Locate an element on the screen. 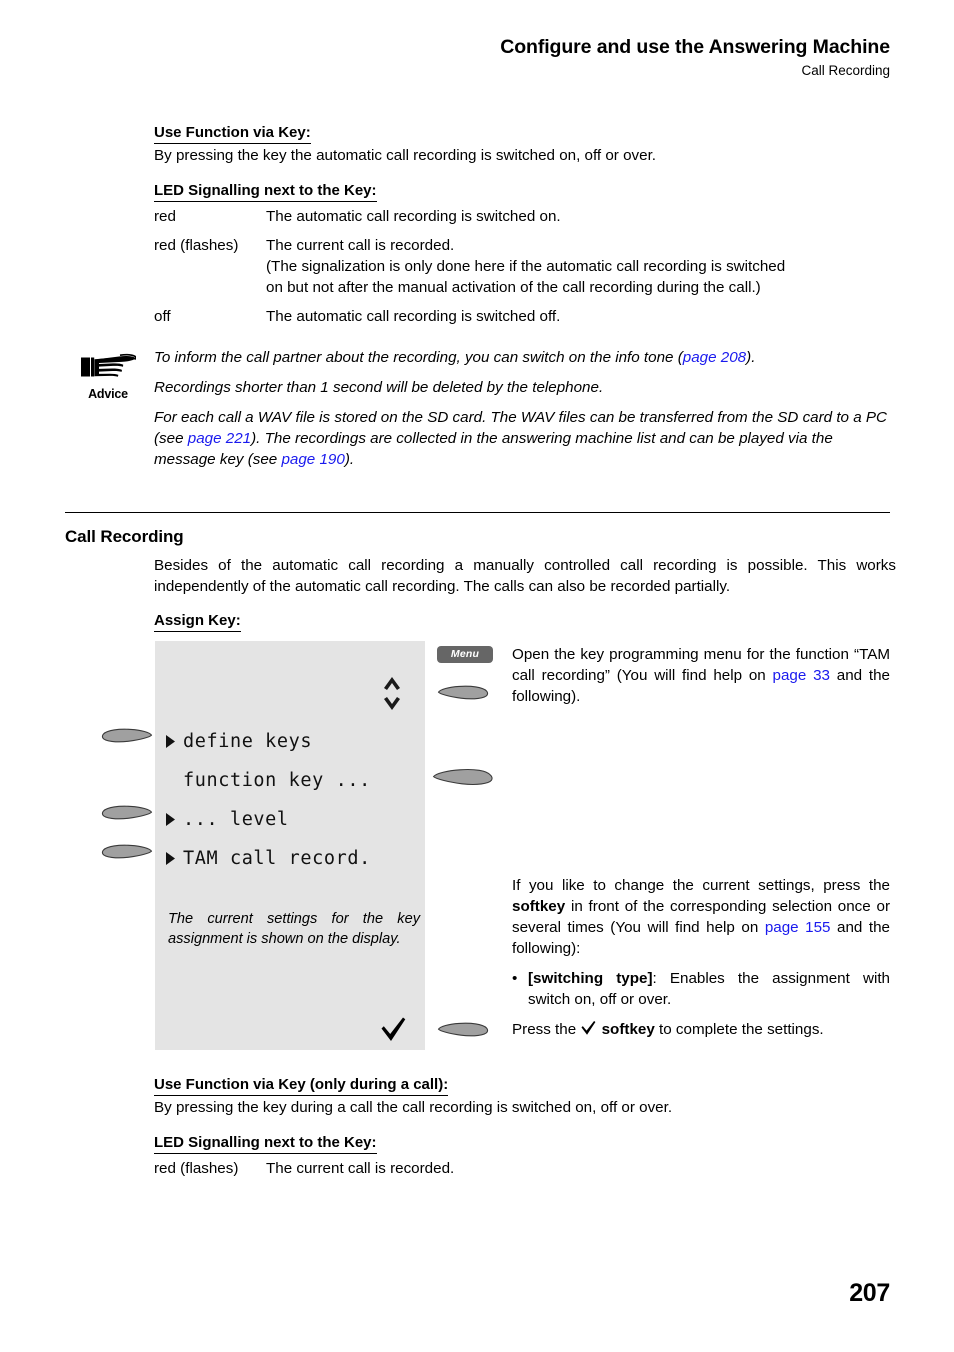 The height and width of the screenshot is (1352, 954). assign-key-heading: Assign Key: is located at coordinates (197, 622).